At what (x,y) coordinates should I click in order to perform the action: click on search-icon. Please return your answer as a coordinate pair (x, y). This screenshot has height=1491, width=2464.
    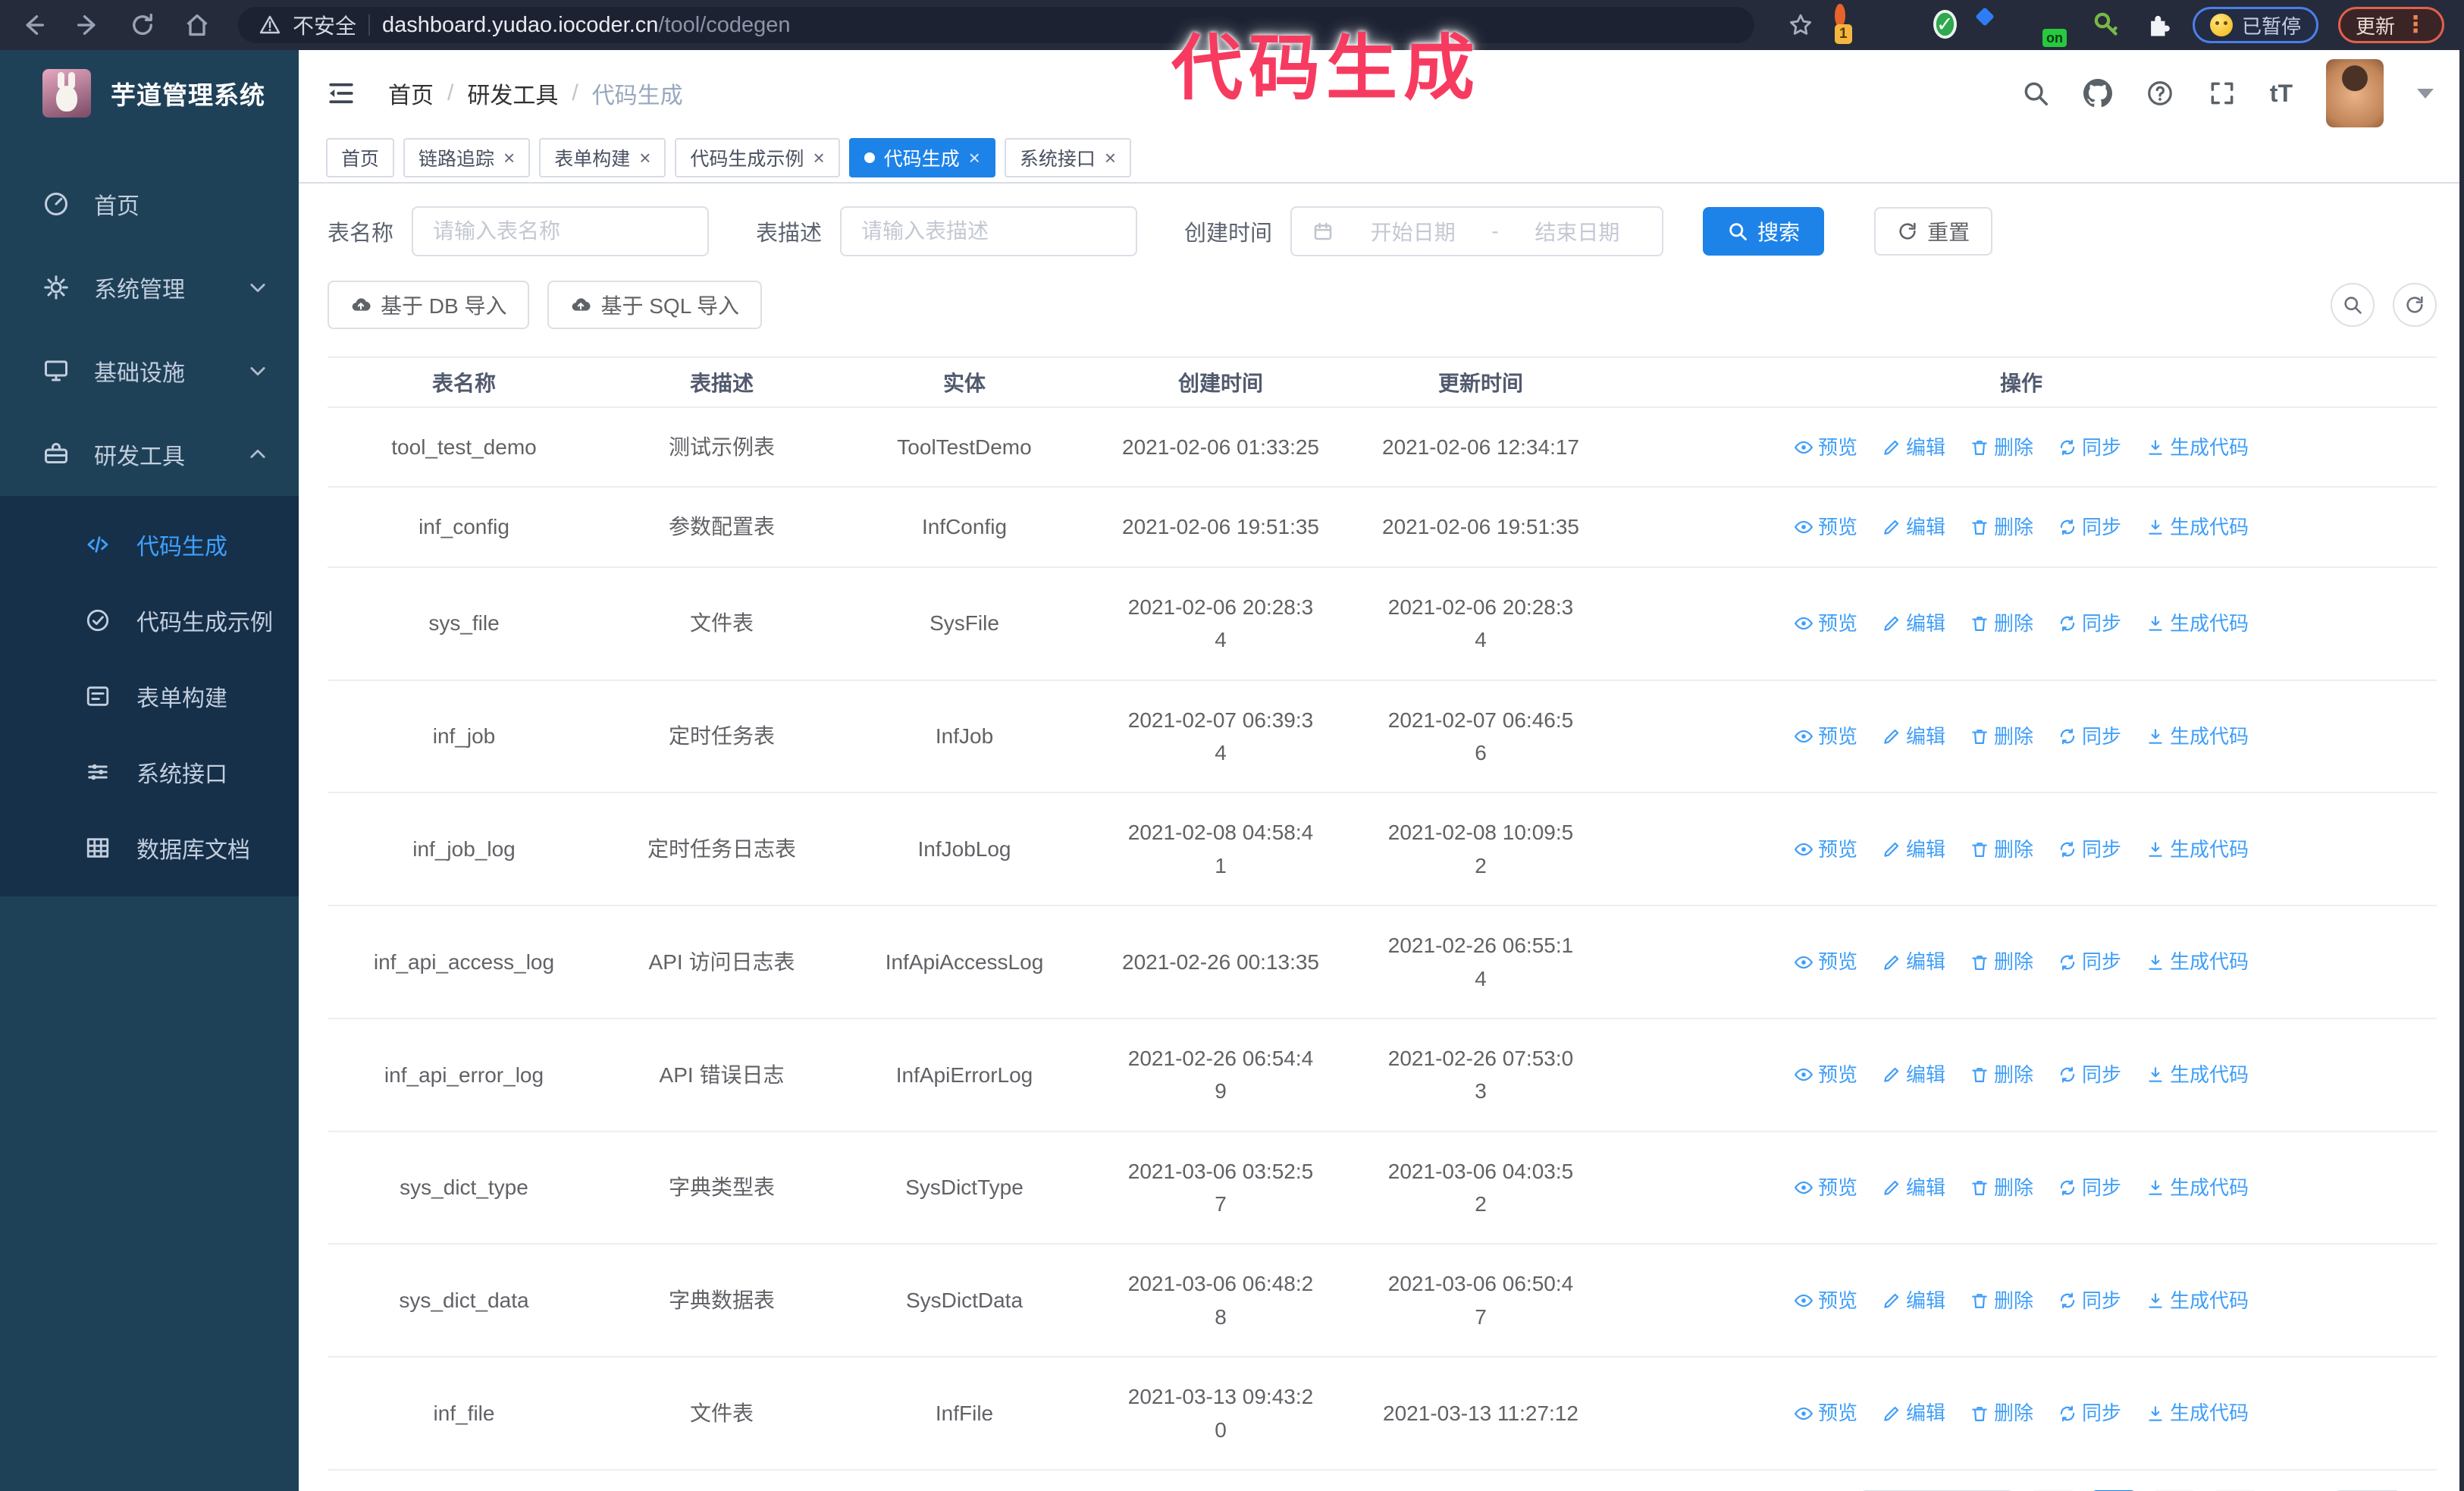
    Looking at the image, I should click on (2036, 93).